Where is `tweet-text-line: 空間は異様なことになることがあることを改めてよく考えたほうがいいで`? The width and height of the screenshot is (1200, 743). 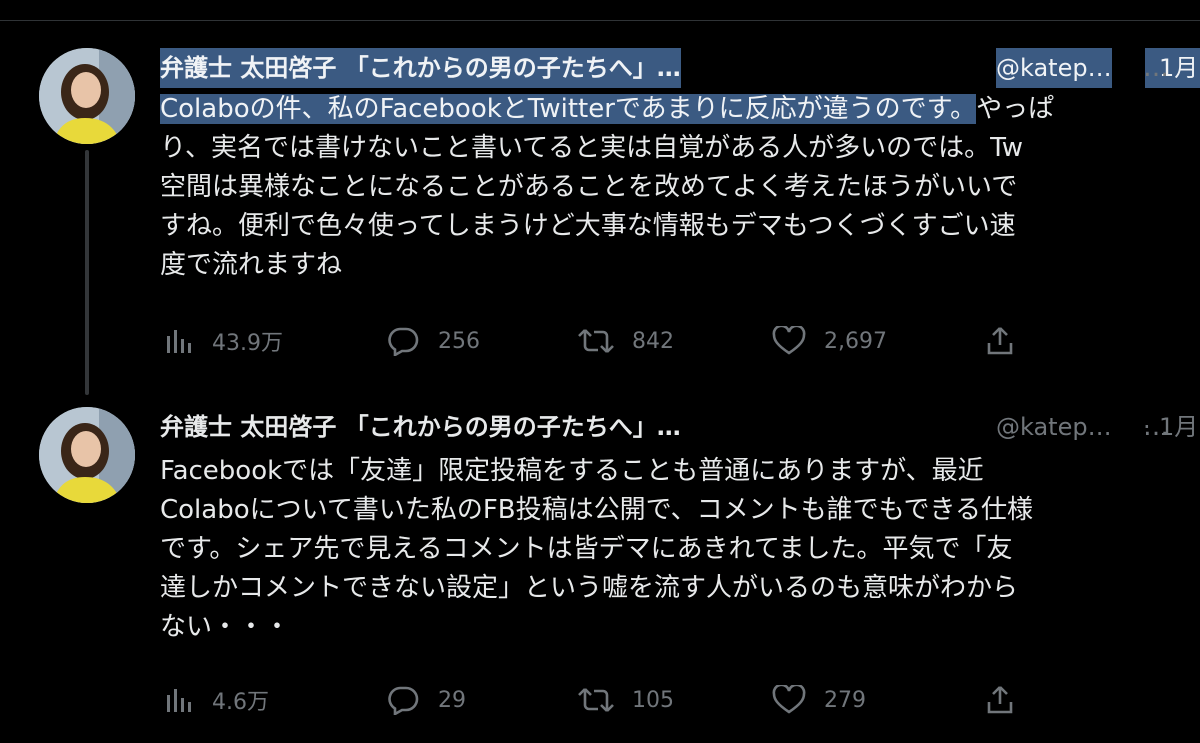
tweet-text-line: 空間は異様なことになることがあることを改めてよく考えたほうがいいで is located at coordinates (589, 187).